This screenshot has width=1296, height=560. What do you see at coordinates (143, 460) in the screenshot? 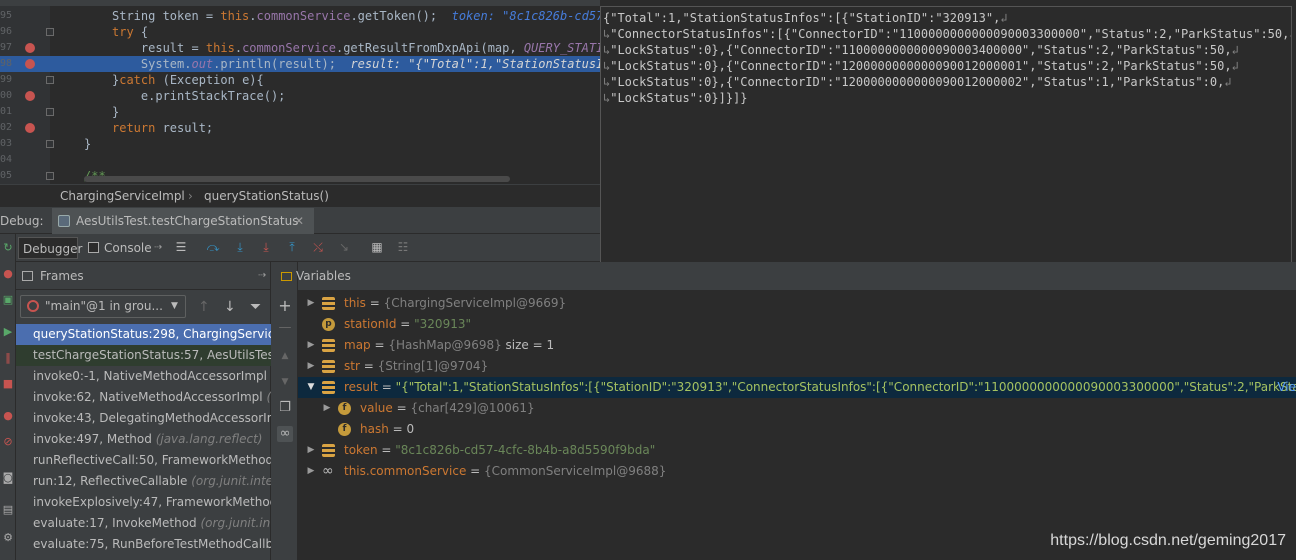
I see `frame-row: runReflectiveCall:50, FrameworkMethod$1` at bounding box center [143, 460].